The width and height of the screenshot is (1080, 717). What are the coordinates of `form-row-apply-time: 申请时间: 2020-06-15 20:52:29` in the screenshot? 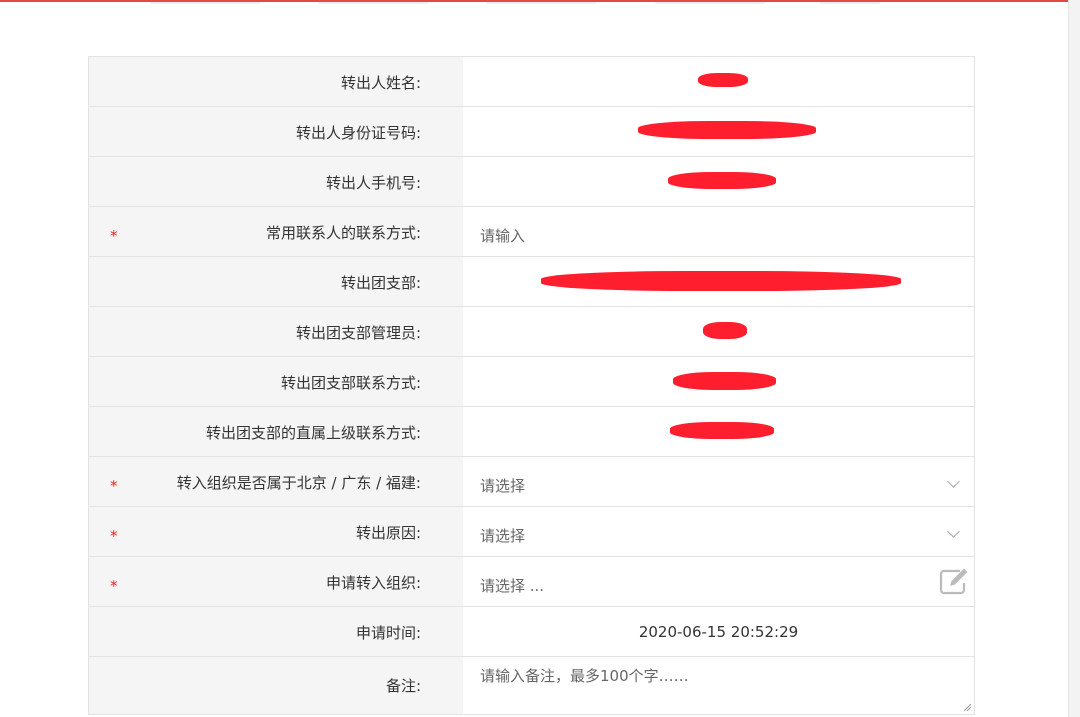 It's located at (531, 632).